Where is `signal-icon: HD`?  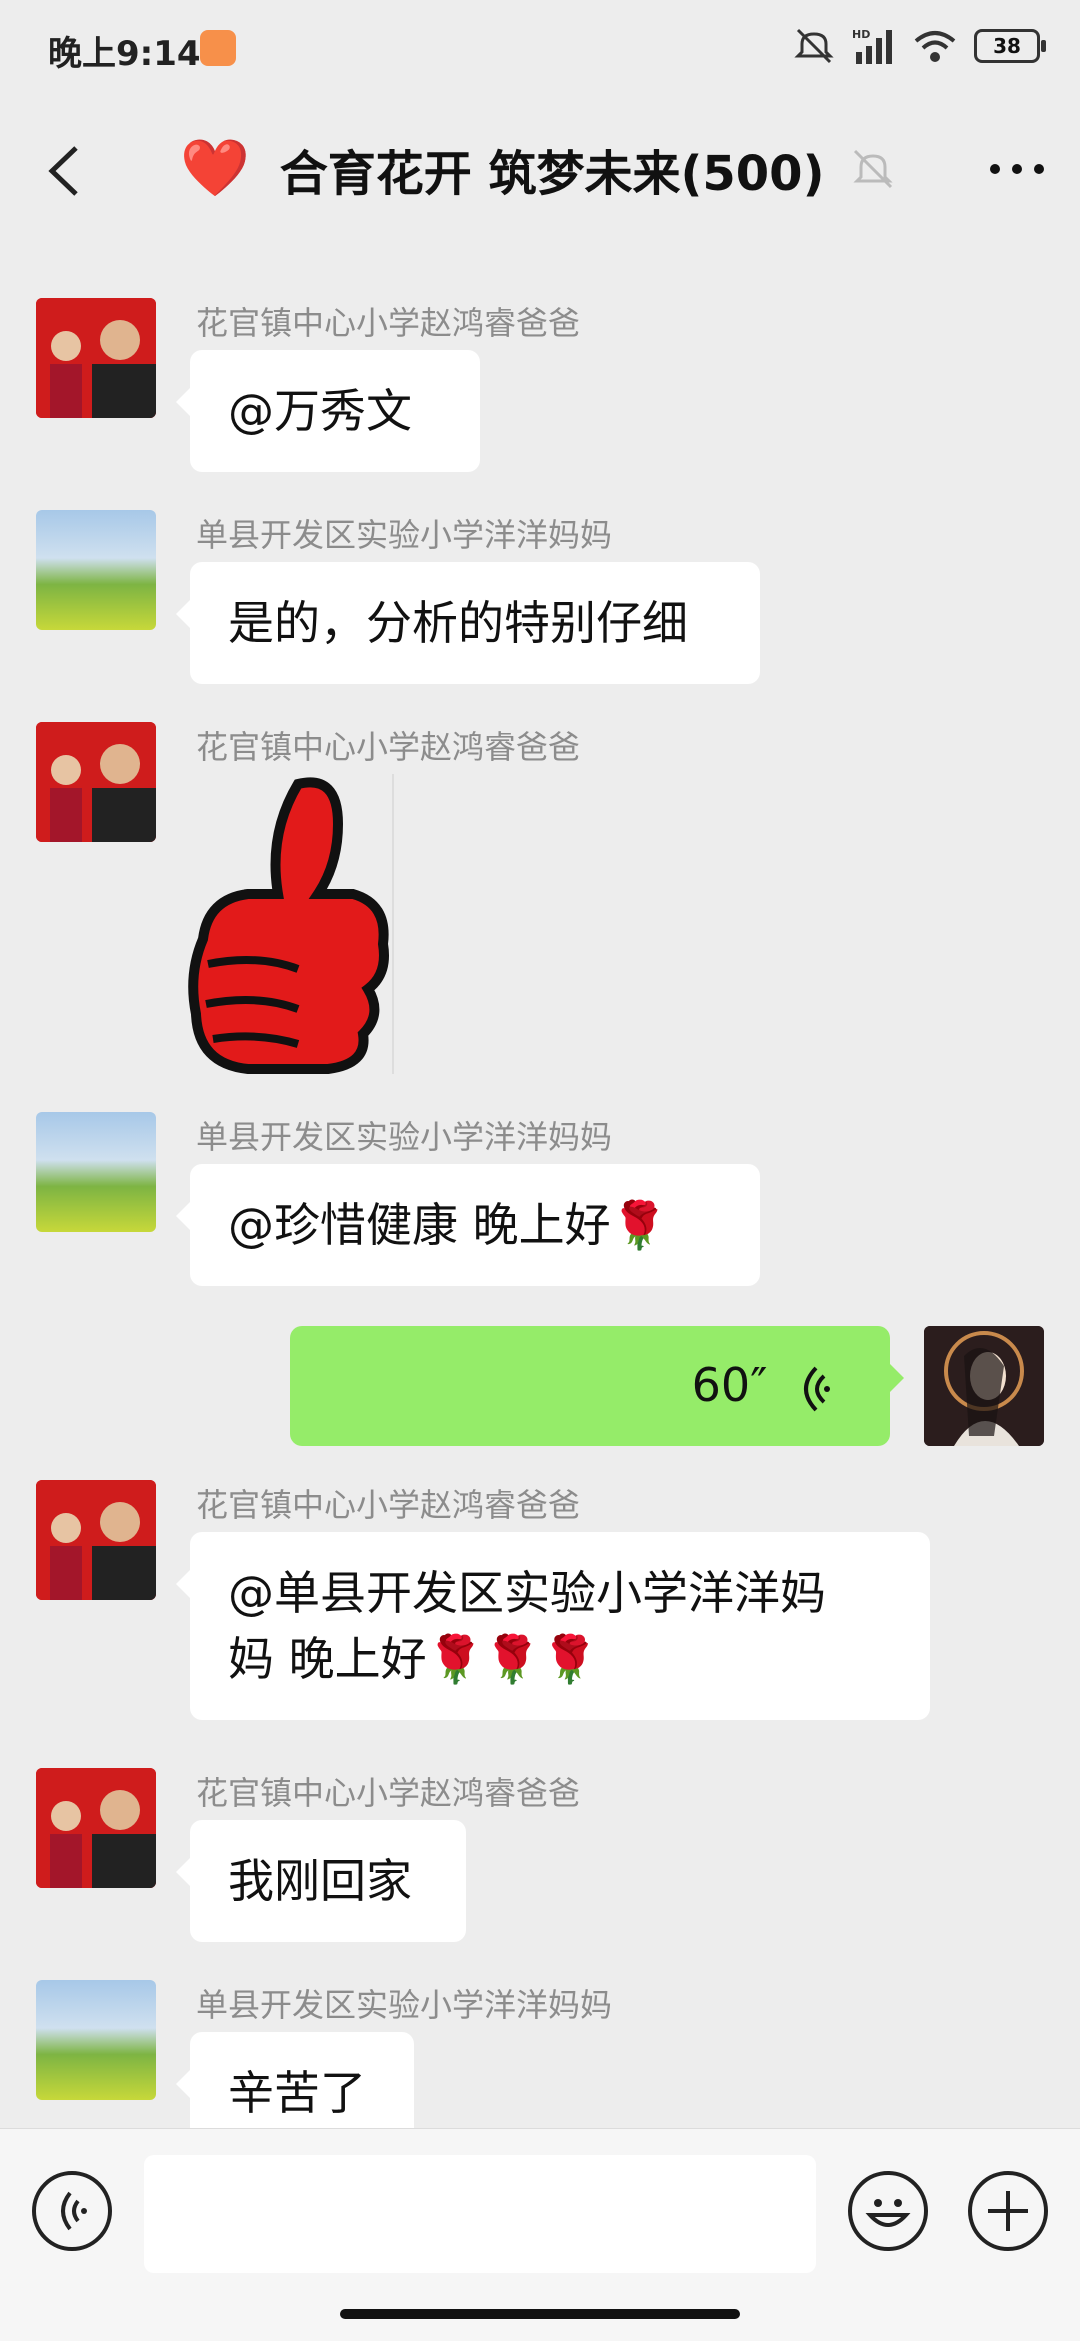
signal-icon: HD is located at coordinates (872, 46).